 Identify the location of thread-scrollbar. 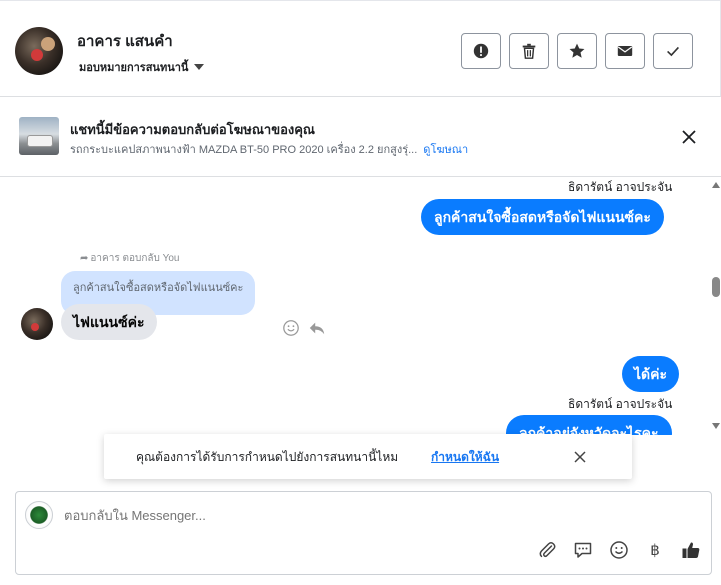
(715, 306).